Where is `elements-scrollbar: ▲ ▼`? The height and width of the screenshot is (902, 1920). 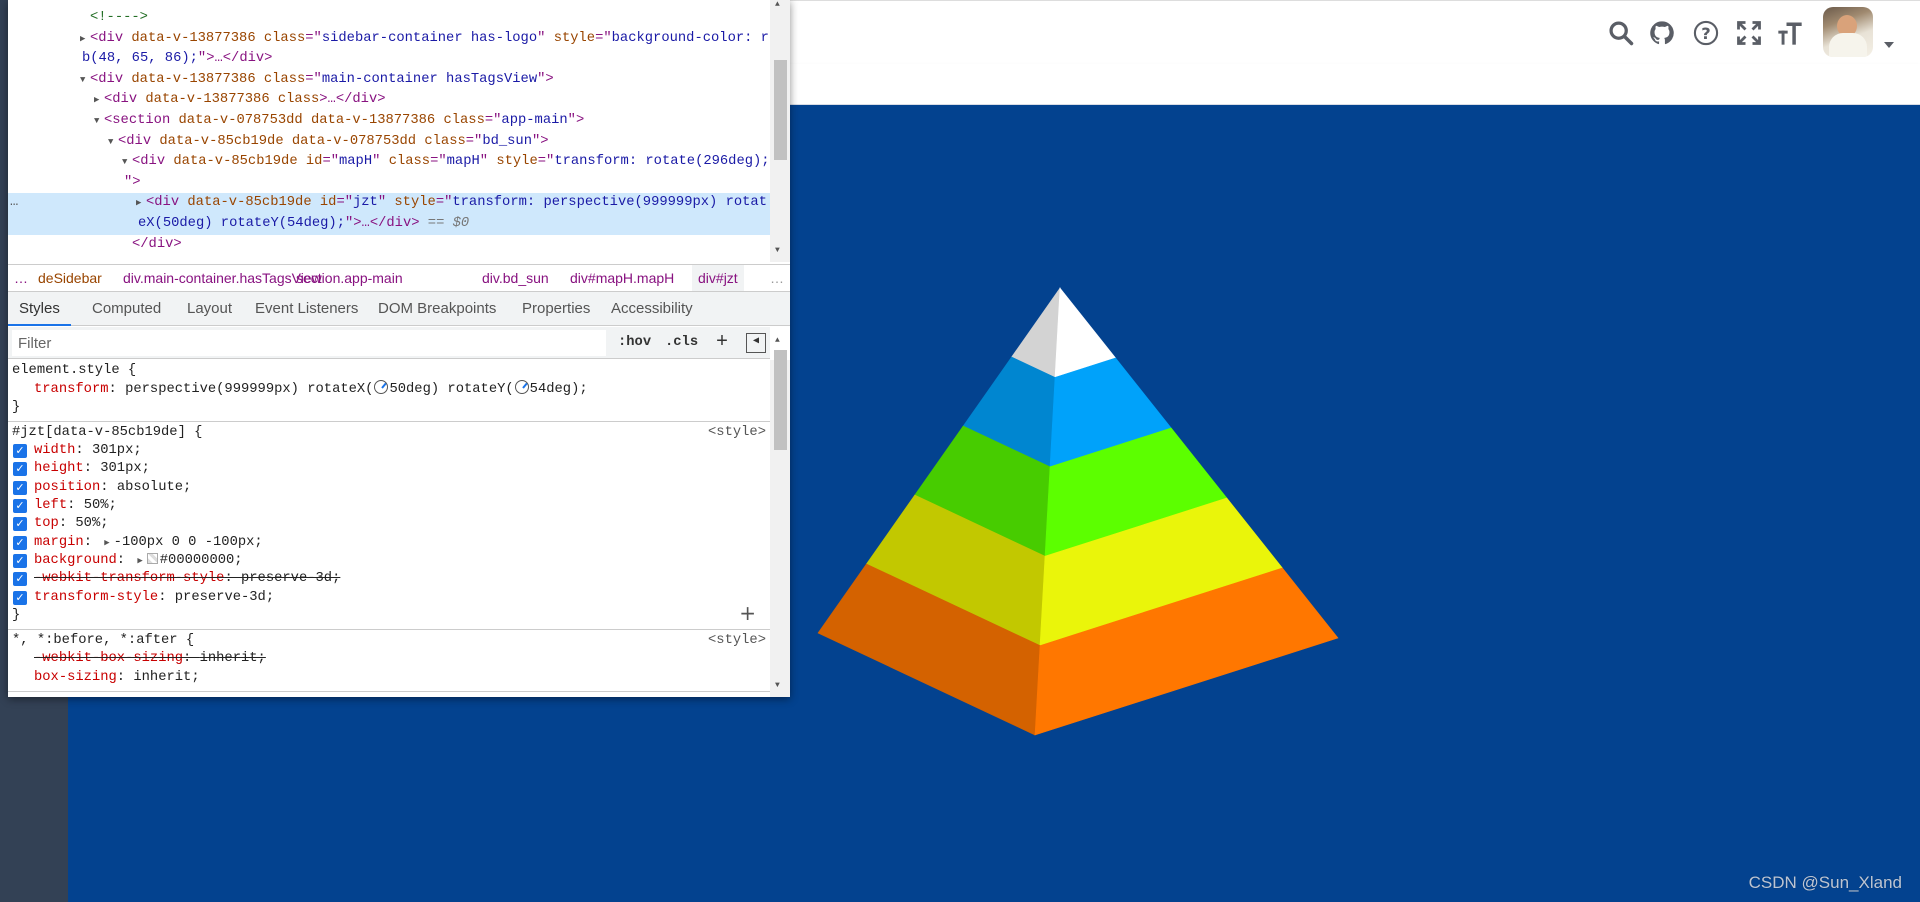
elements-scrollbar: ▲ ▼ is located at coordinates (780, 131).